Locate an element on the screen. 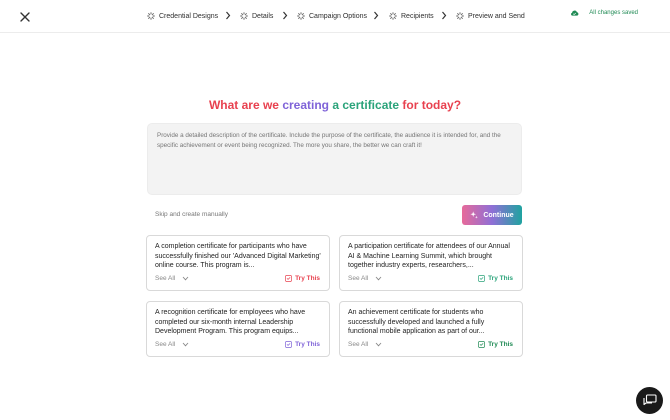  title-part: What are we is located at coordinates (245, 105).